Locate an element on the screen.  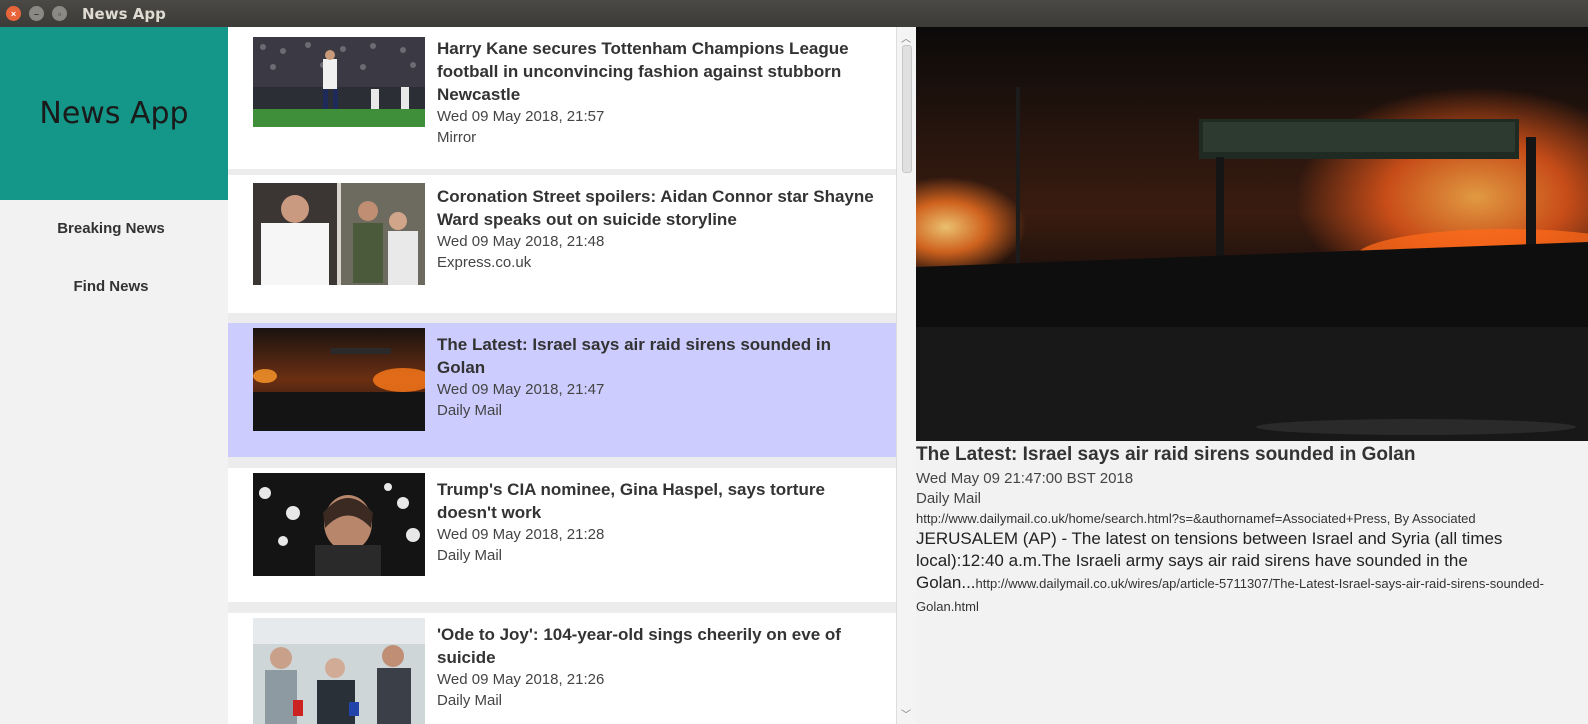
chevron-up-icon: ︿ is located at coordinates (906, 37).